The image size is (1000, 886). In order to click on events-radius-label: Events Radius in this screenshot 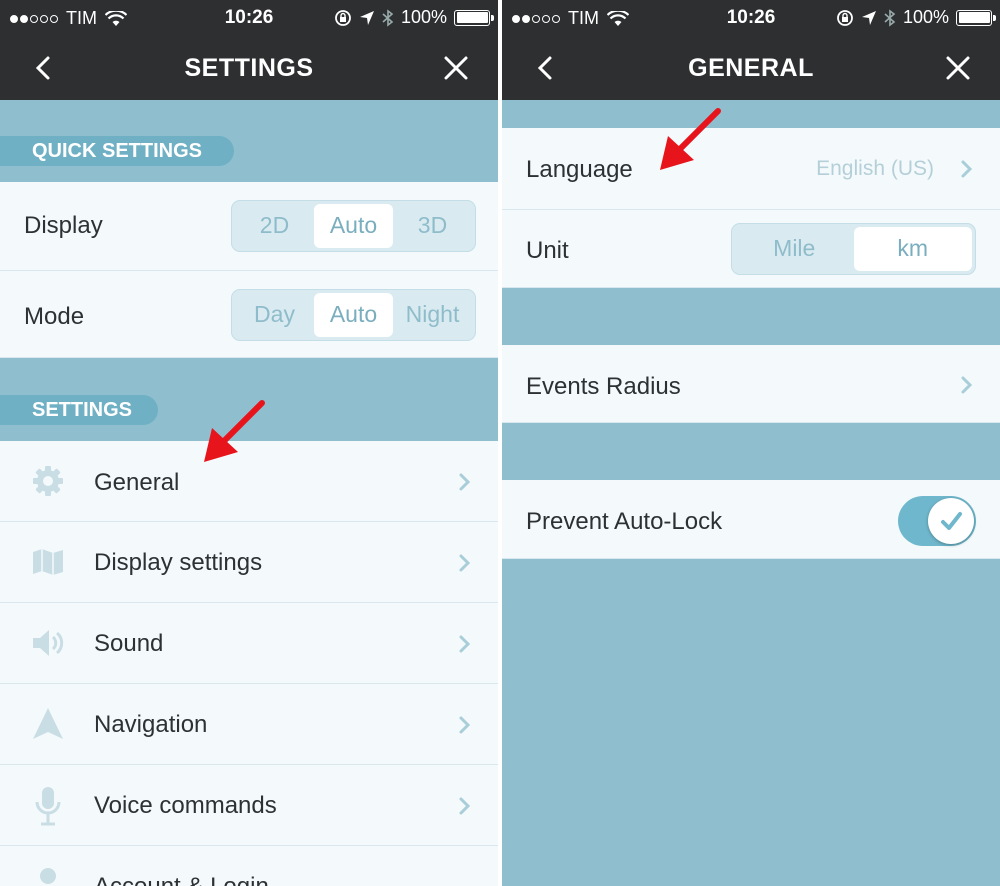, I will do `click(603, 386)`.